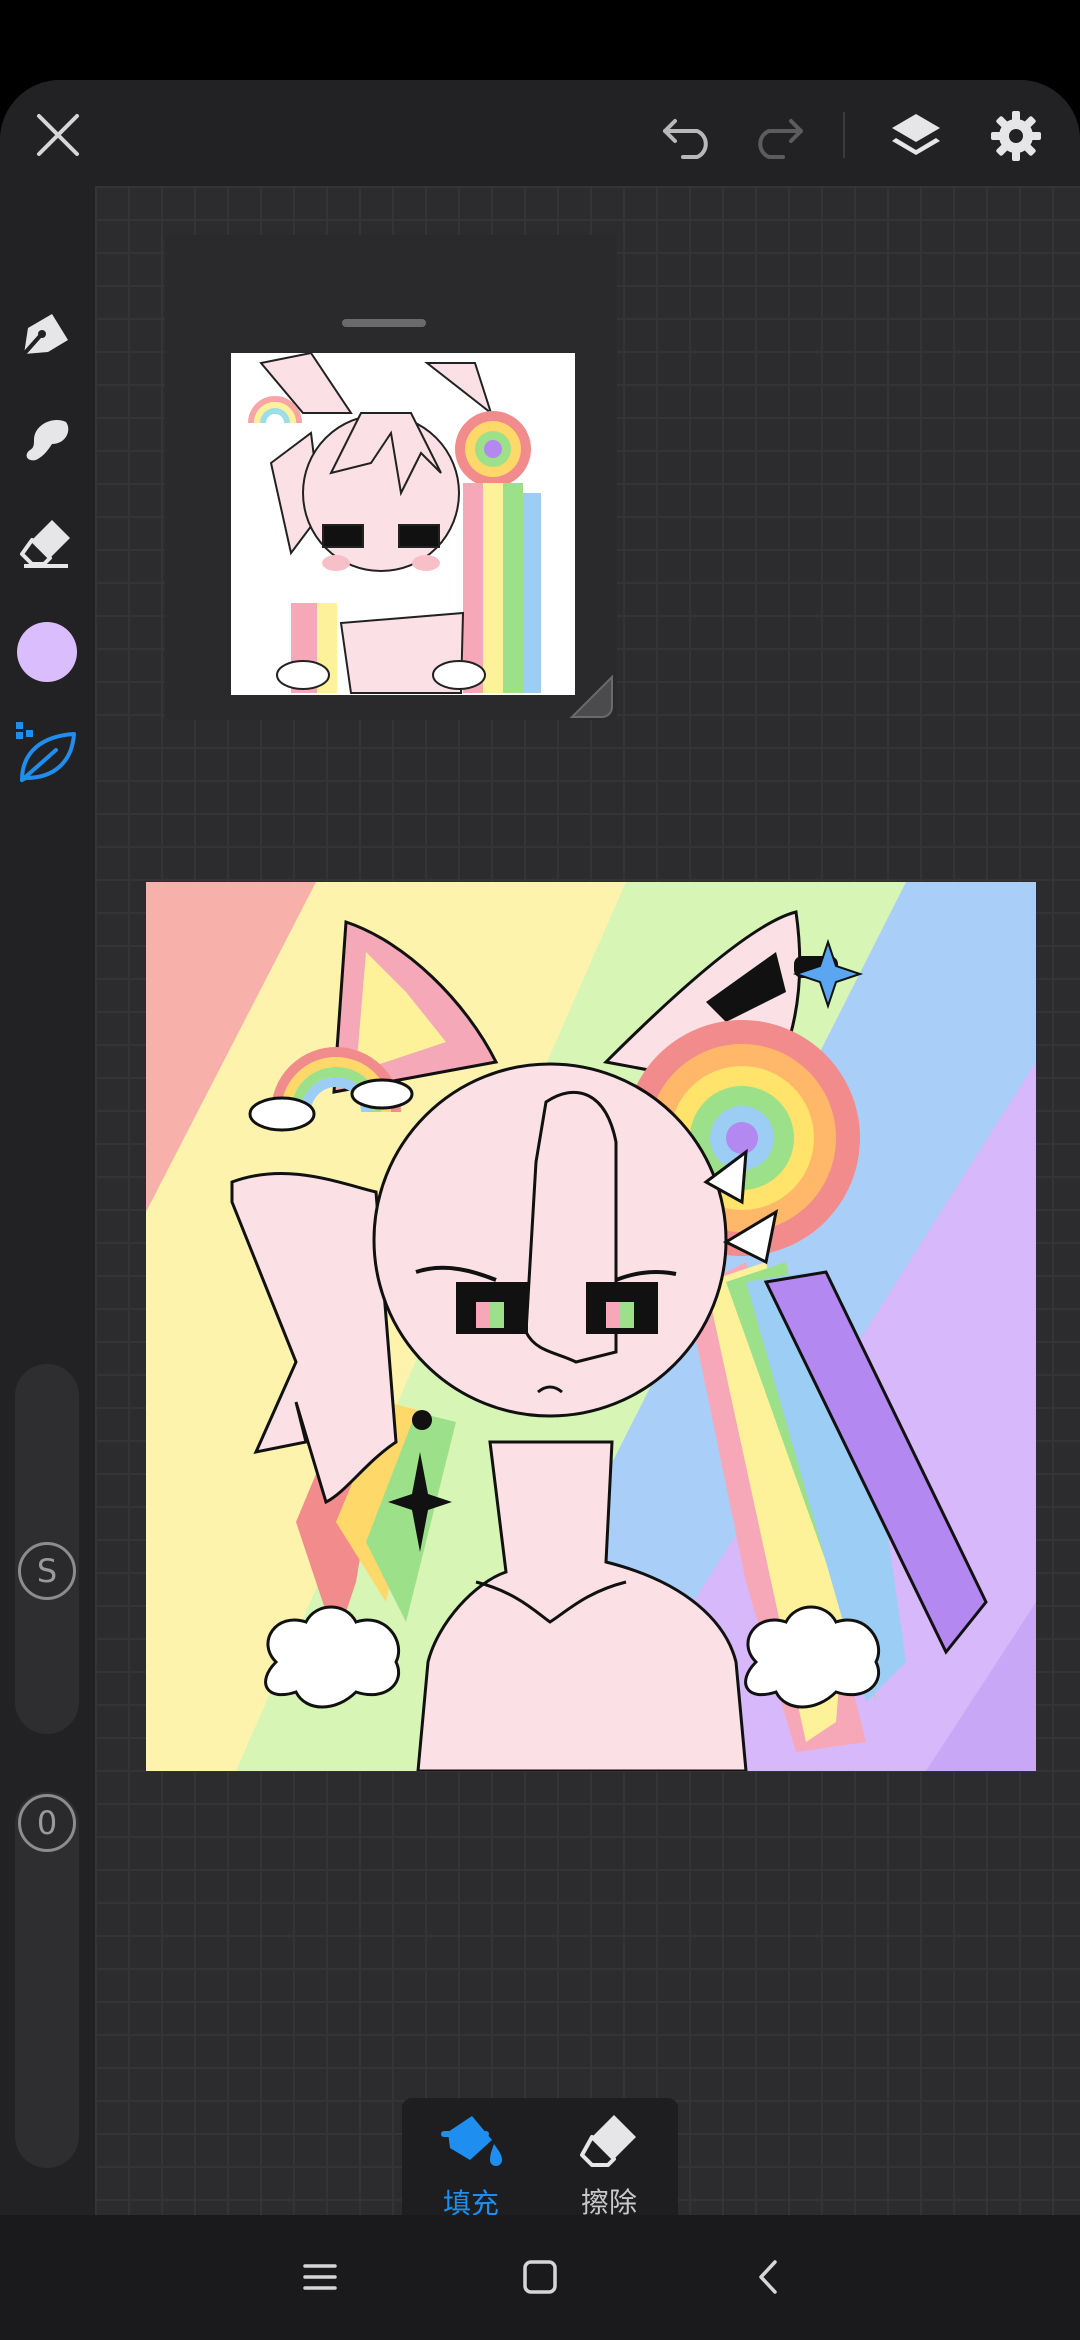 This screenshot has width=1080, height=2340. I want to click on fill-button: 填充, so click(471, 2156).